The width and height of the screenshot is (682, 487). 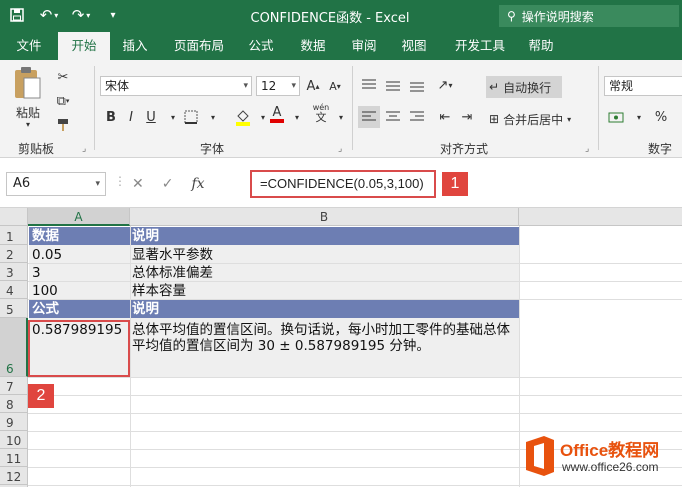 What do you see at coordinates (63, 101) in the screenshot?
I see `copy-icon: ⧉ ▾` at bounding box center [63, 101].